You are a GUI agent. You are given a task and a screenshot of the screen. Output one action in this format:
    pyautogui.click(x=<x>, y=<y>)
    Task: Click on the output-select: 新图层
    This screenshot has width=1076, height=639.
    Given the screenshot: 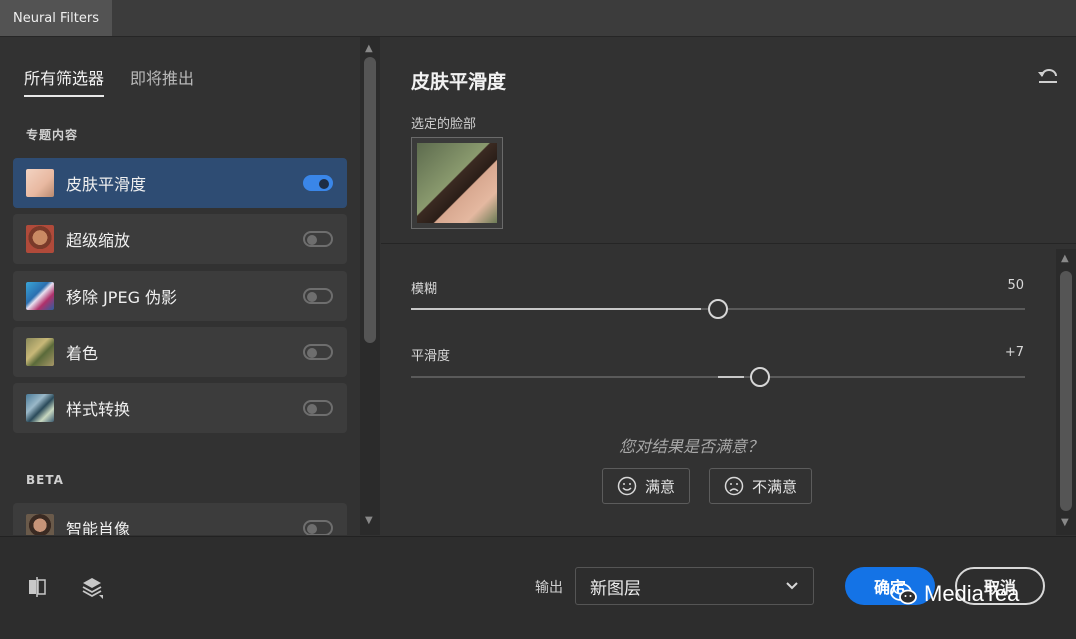 What is the action you would take?
    pyautogui.click(x=694, y=586)
    